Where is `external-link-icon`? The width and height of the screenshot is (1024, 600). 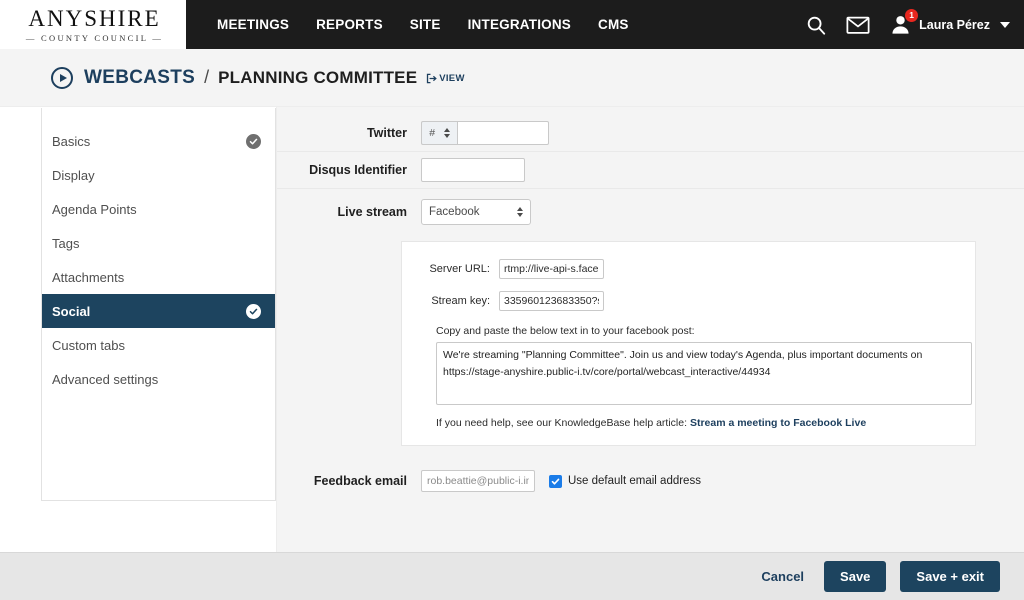
external-link-icon is located at coordinates (432, 78).